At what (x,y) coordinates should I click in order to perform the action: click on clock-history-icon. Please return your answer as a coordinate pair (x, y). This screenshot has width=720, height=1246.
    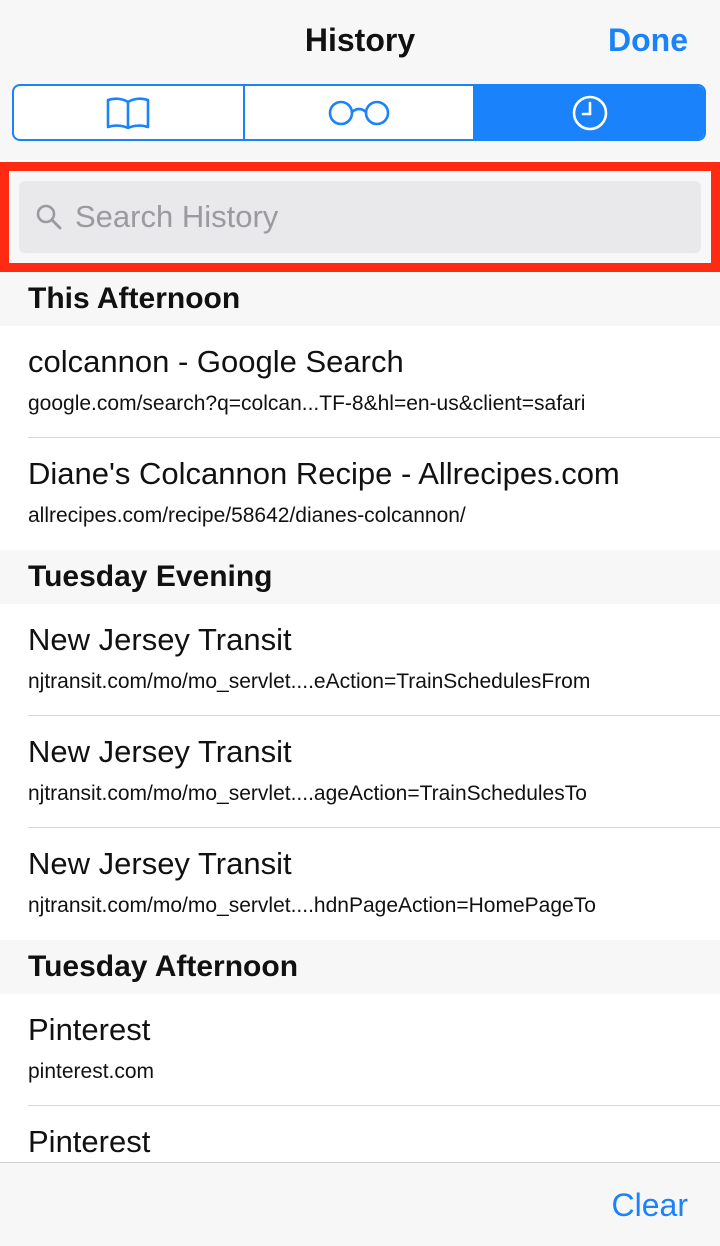
    Looking at the image, I should click on (589, 112).